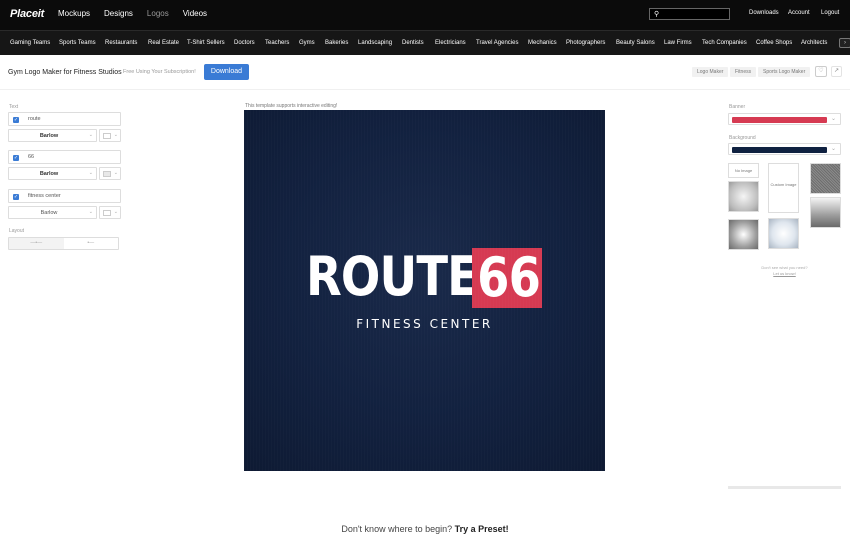 Image resolution: width=850 pixels, height=543 pixels. What do you see at coordinates (783, 188) in the screenshot?
I see `custom-image-option: Custom Image` at bounding box center [783, 188].